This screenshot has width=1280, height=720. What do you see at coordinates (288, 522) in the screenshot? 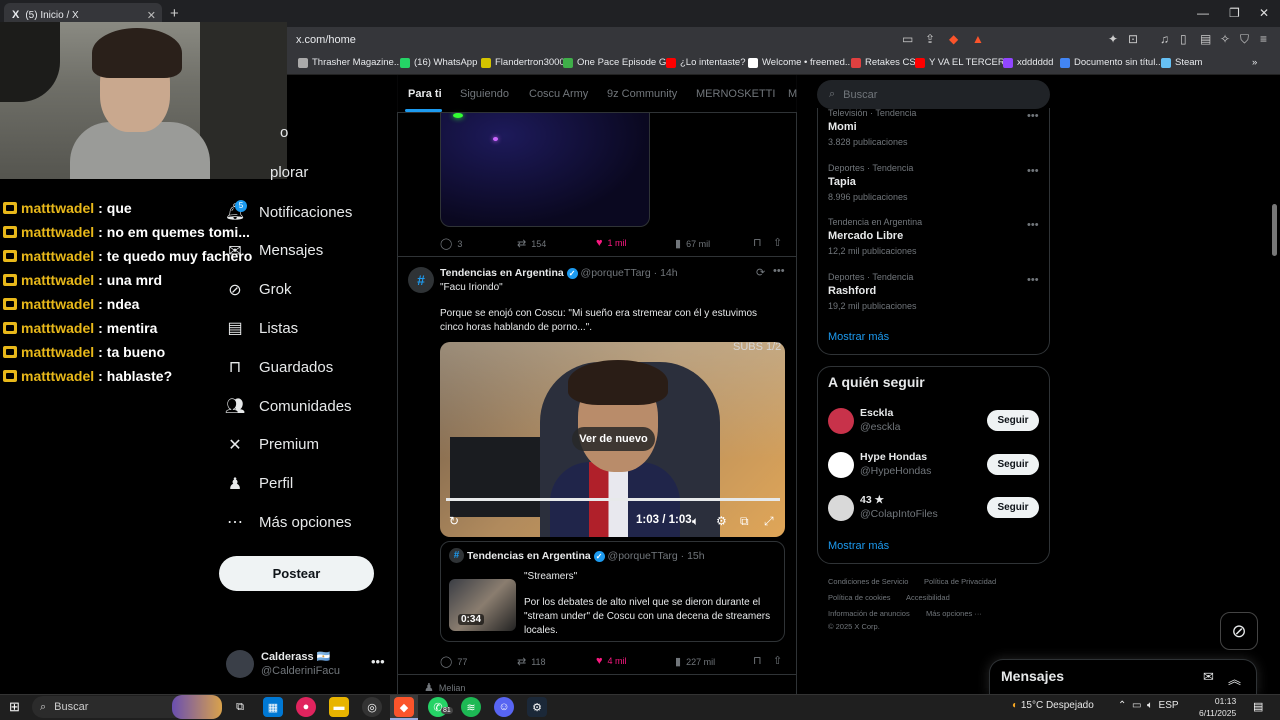
I see `nav-item-msopciones: ⋯ Más opciones` at bounding box center [288, 522].